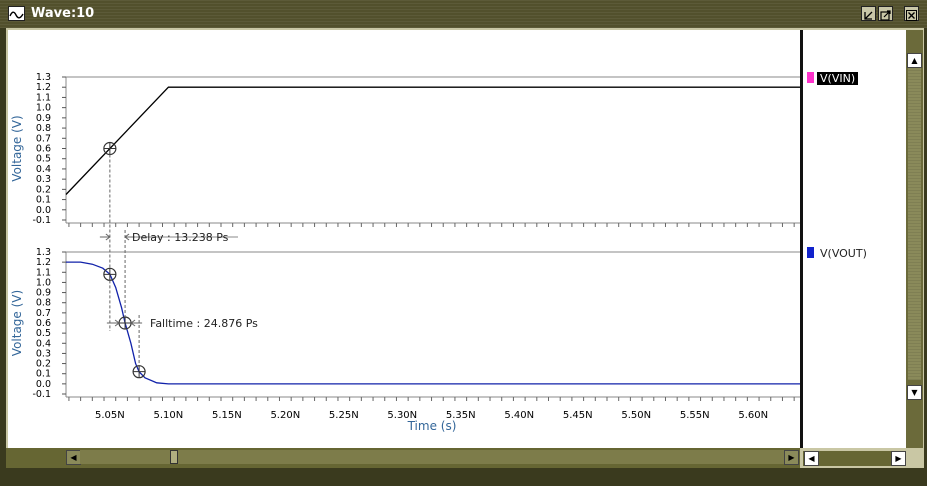  What do you see at coordinates (435, 457) in the screenshot?
I see `horizontal-scroll-thumb` at bounding box center [435, 457].